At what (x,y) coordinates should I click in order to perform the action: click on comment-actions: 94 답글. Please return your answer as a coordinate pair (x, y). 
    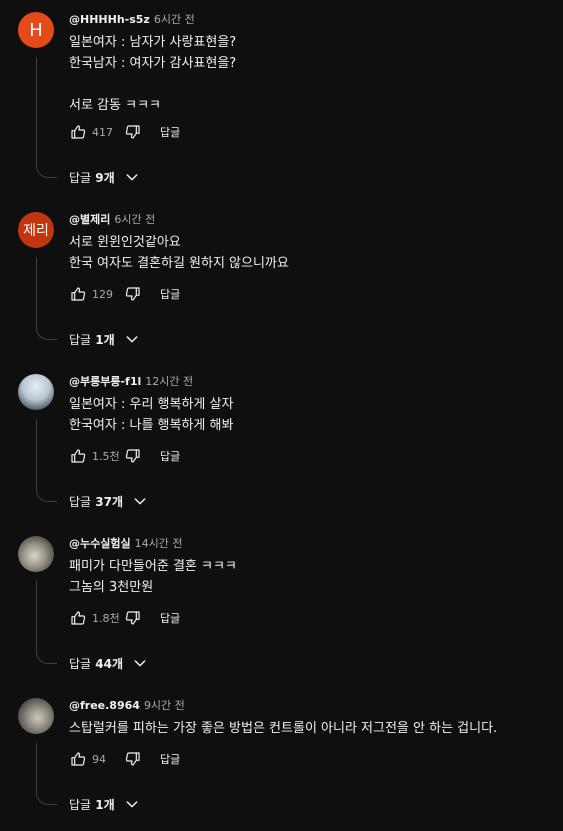
    Looking at the image, I should click on (124, 759).